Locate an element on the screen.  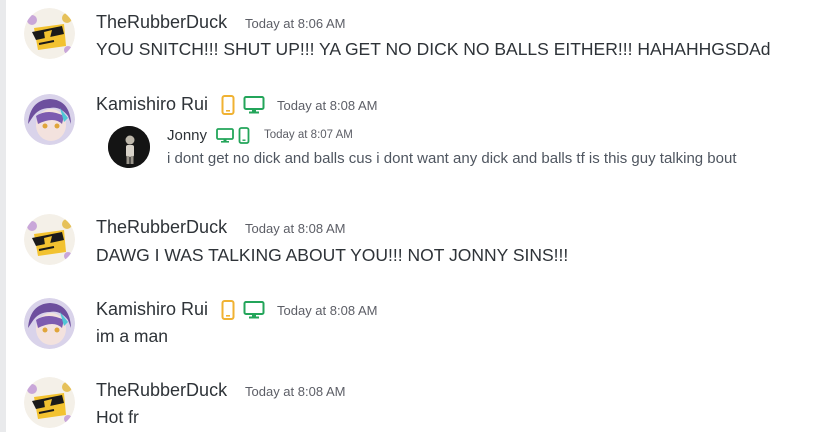
left-rail is located at coordinates (3, 216).